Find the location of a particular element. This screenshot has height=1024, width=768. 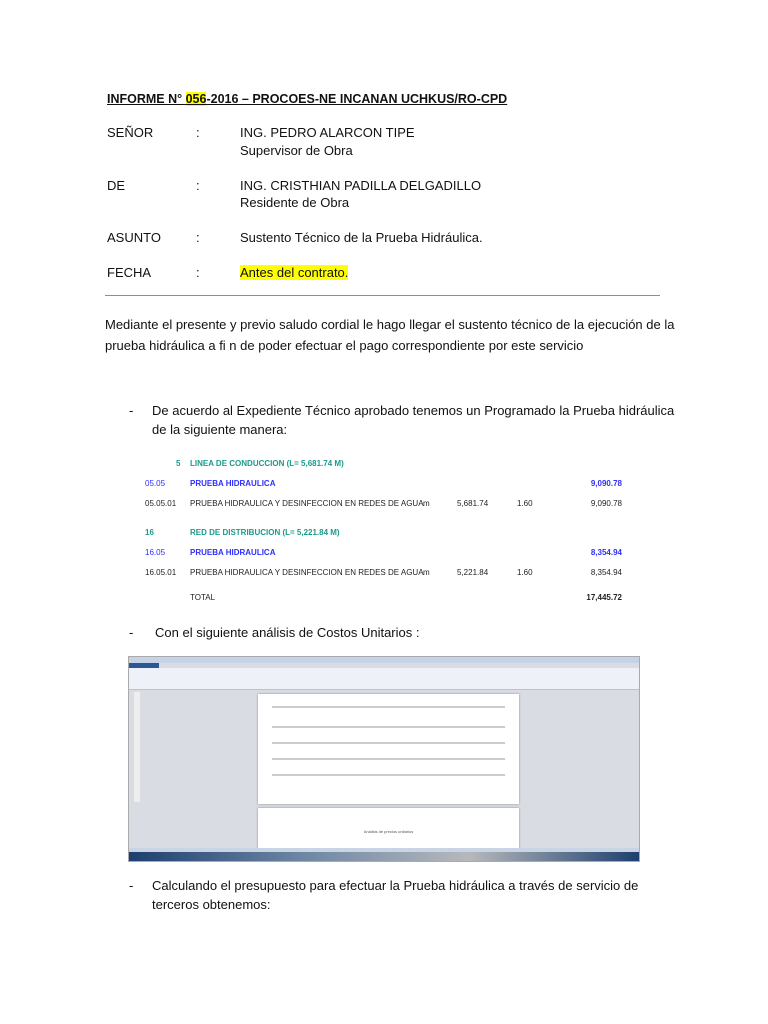

subsection-total: 9,090.78 is located at coordinates (606, 483).